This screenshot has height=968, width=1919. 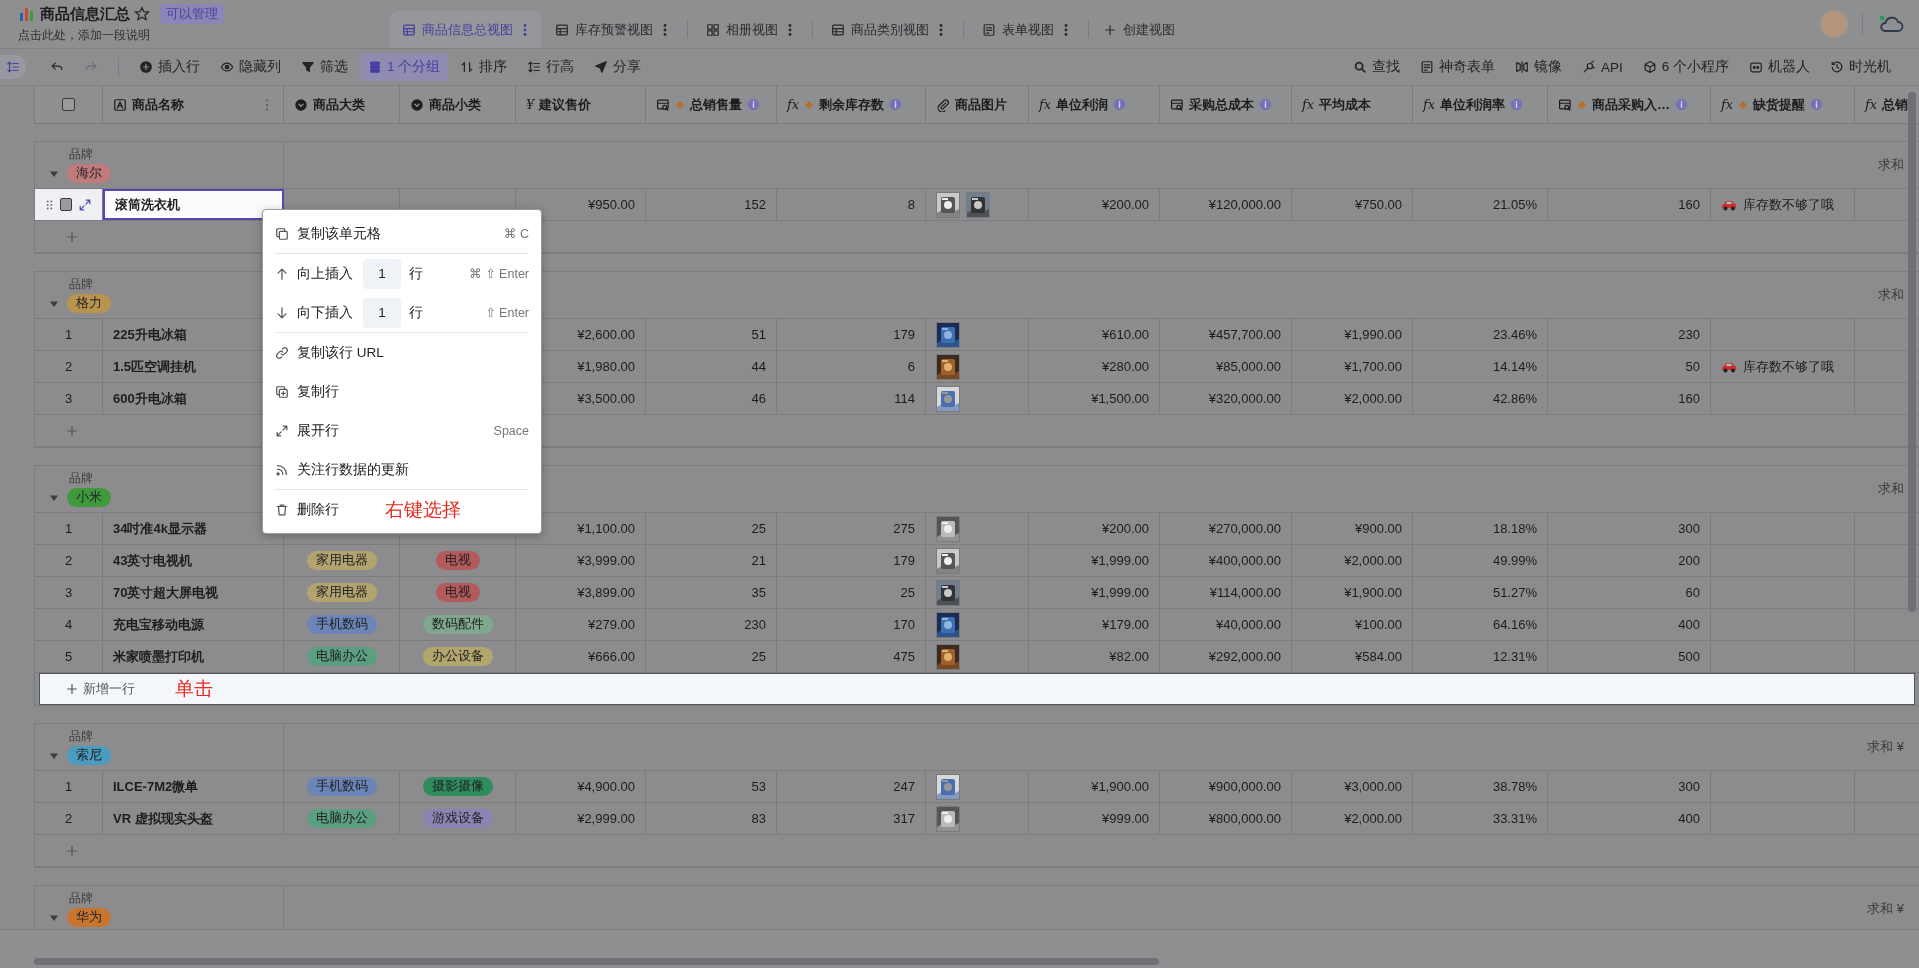 I want to click on table-cell: 充电宝移动电源, so click(x=193, y=624).